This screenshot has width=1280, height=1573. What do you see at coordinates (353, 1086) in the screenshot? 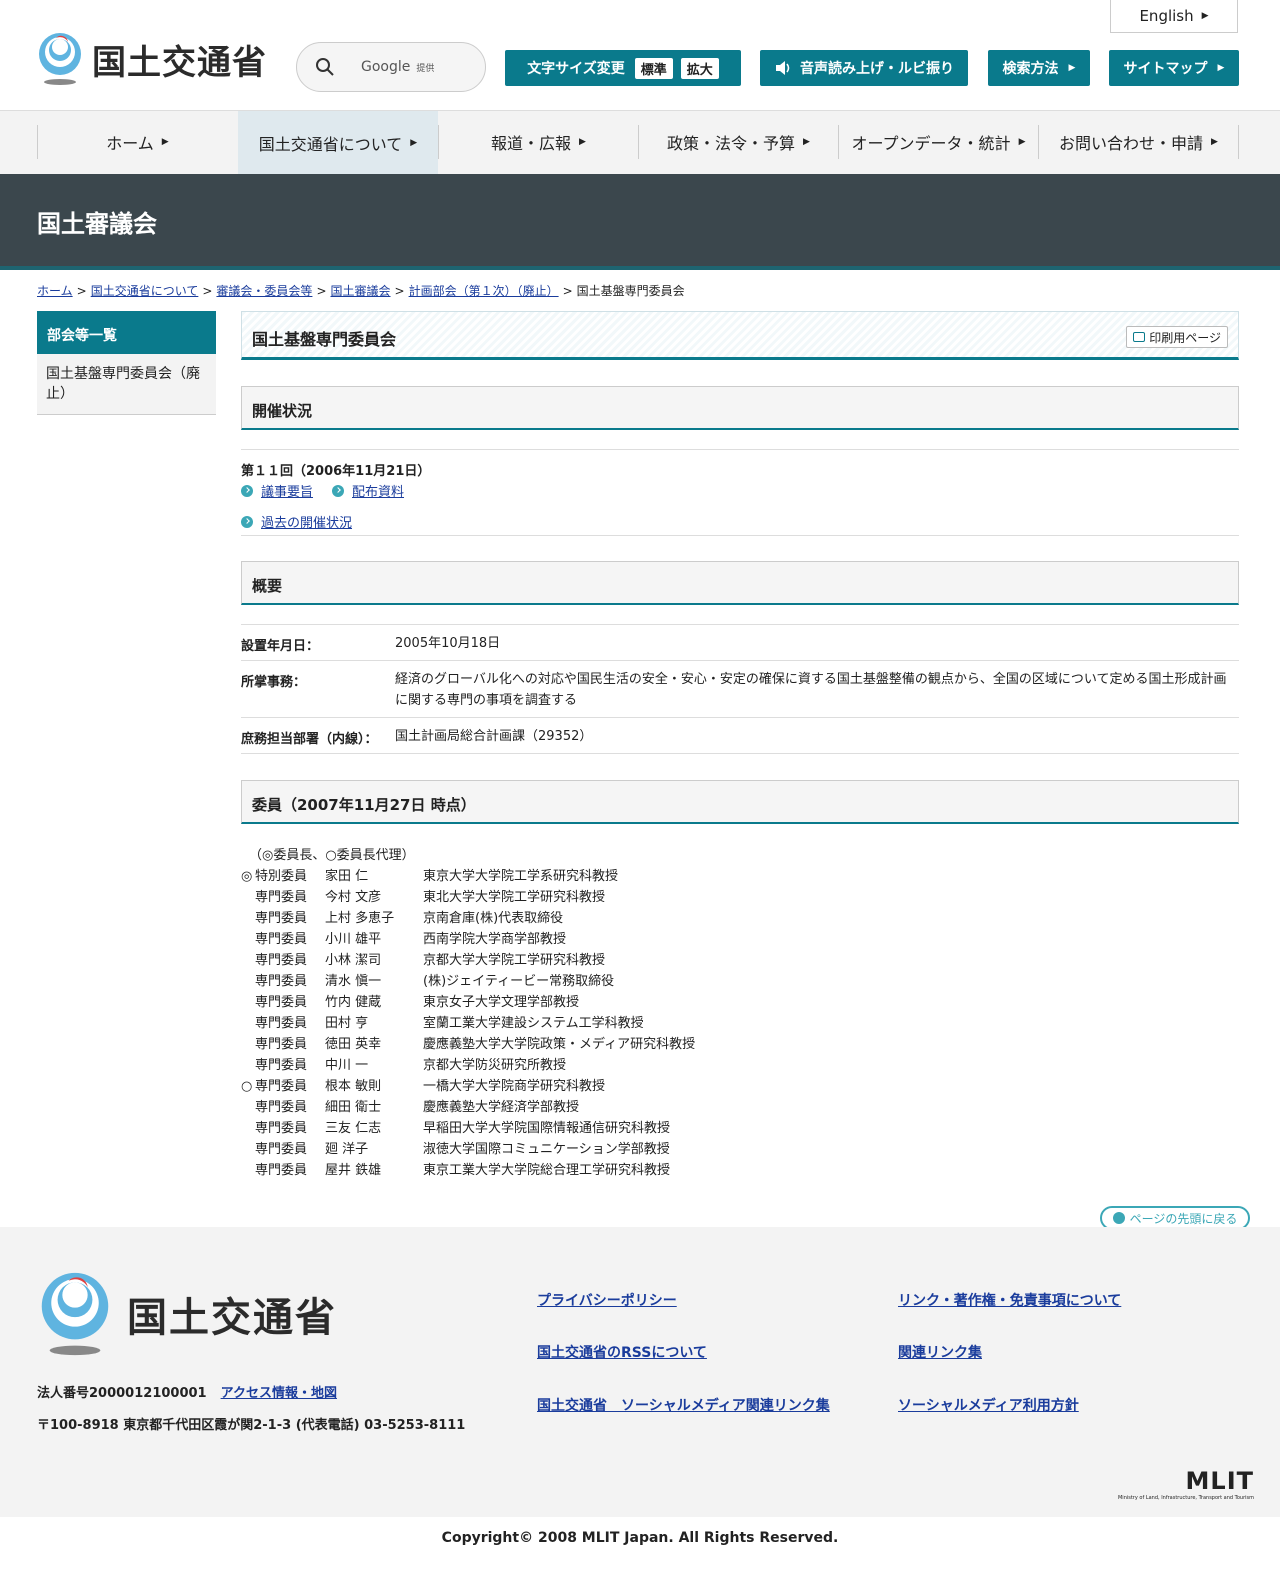
I see `member-name: 根本 敏則` at bounding box center [353, 1086].